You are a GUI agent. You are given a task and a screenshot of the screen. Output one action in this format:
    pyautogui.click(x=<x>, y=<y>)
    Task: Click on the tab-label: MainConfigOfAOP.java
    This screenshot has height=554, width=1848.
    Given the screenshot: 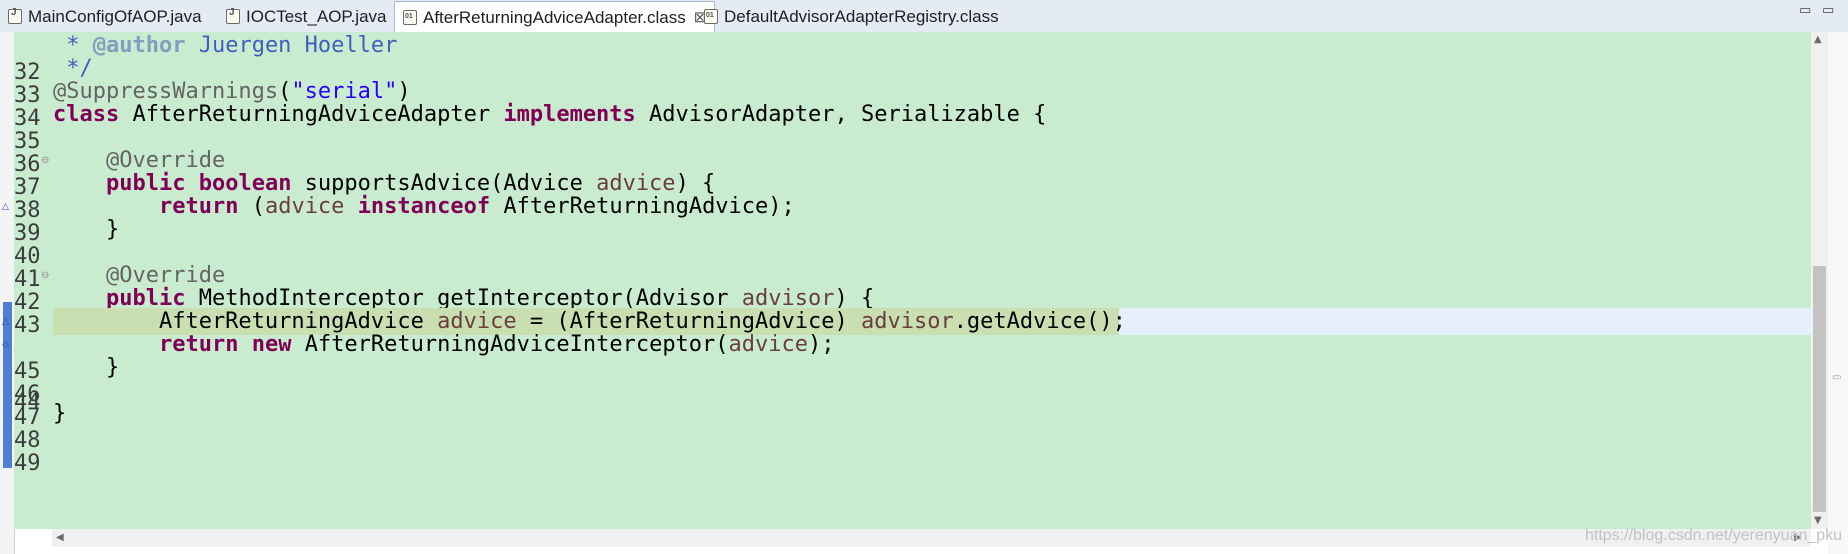 What is the action you would take?
    pyautogui.click(x=115, y=16)
    